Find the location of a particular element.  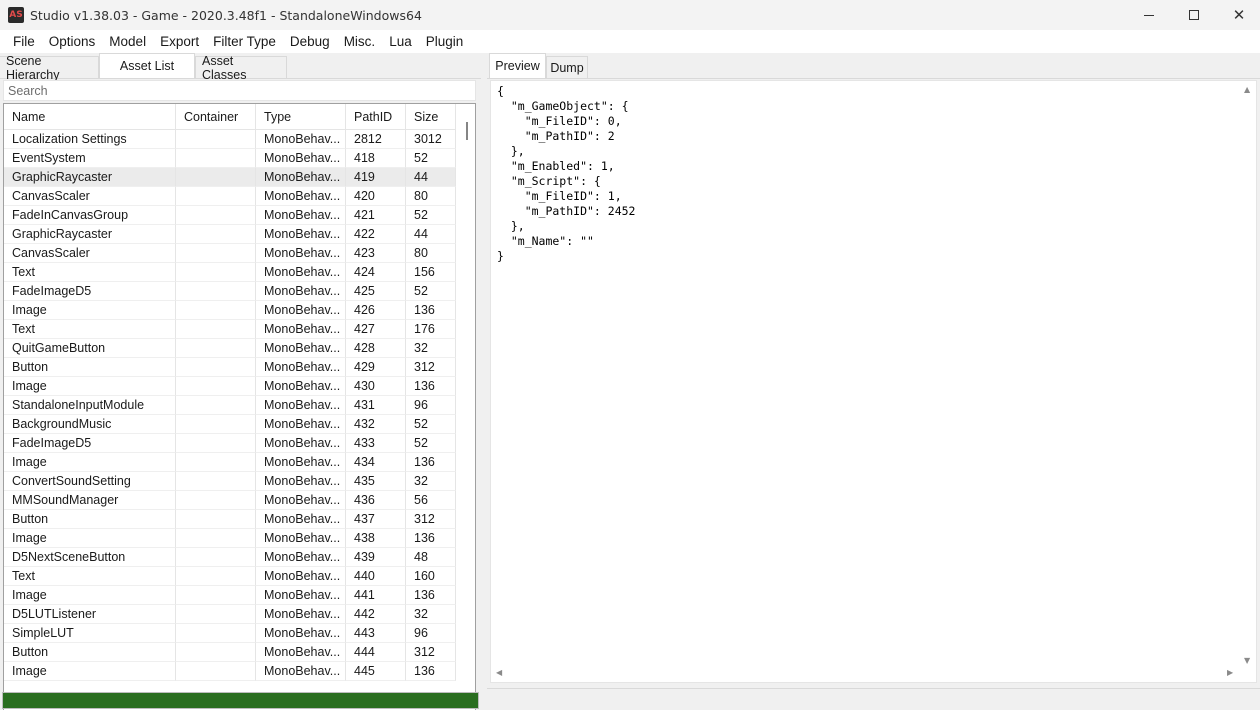

menu-lua: Lua is located at coordinates (400, 41).